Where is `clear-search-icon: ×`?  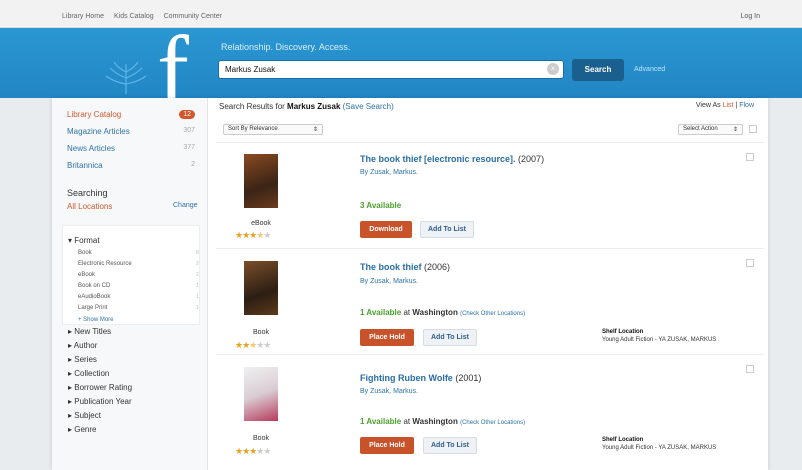 clear-search-icon: × is located at coordinates (553, 69).